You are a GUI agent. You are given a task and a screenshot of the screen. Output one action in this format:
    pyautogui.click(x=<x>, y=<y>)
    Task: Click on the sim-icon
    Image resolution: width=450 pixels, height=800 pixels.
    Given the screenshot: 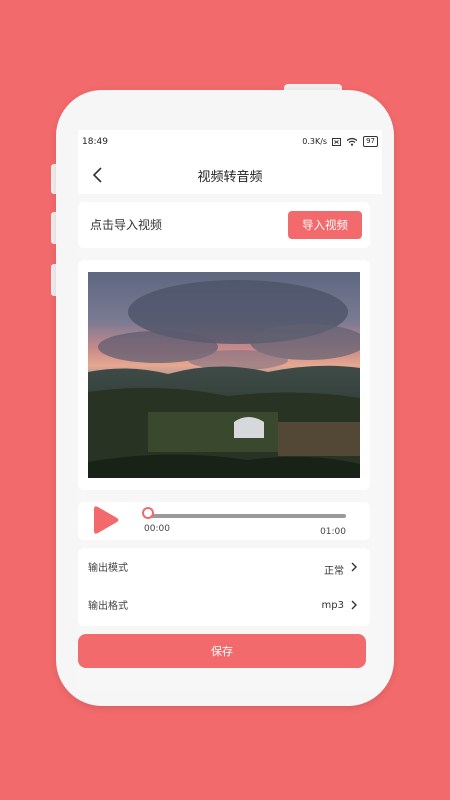 What is the action you would take?
    pyautogui.click(x=337, y=141)
    